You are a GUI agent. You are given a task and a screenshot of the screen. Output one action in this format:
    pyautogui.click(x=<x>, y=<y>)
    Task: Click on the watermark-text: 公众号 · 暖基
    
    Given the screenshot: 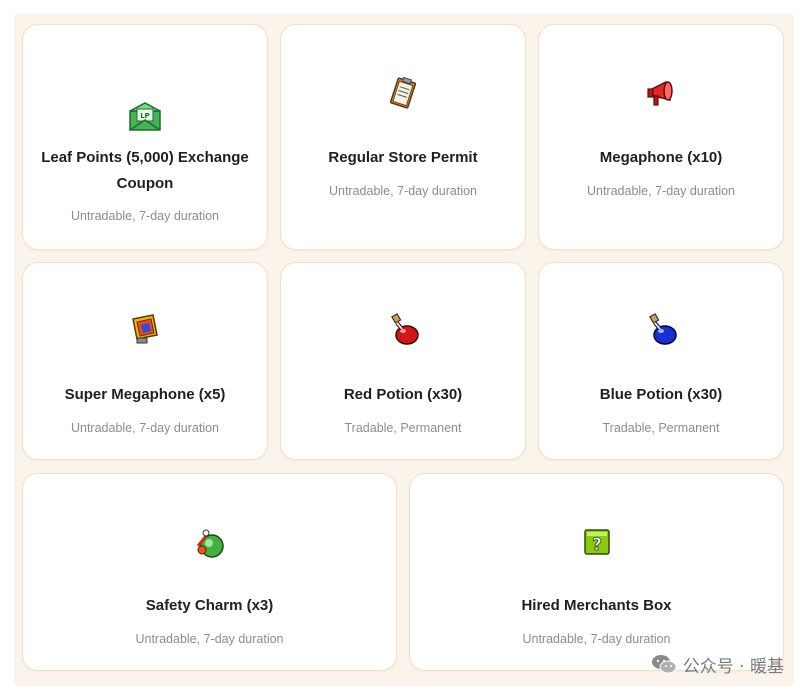 What is the action you would take?
    pyautogui.click(x=733, y=666)
    